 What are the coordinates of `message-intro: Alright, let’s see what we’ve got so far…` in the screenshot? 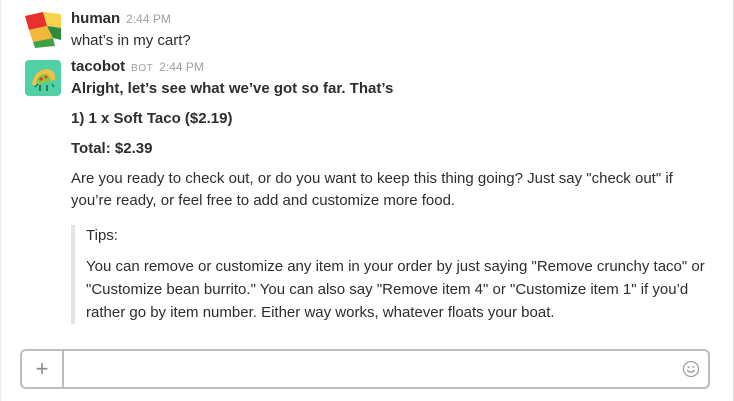 It's located at (232, 88).